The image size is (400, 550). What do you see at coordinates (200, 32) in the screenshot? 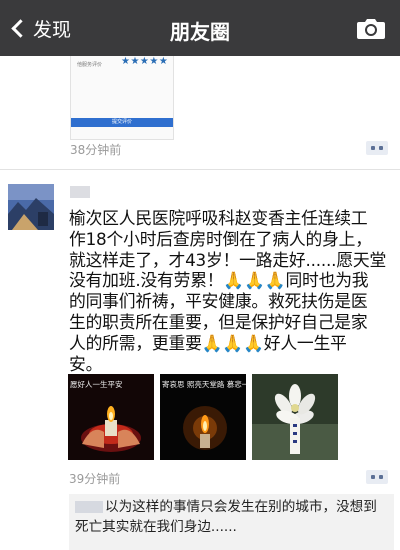
I see `page-title: 朋友圈` at bounding box center [200, 32].